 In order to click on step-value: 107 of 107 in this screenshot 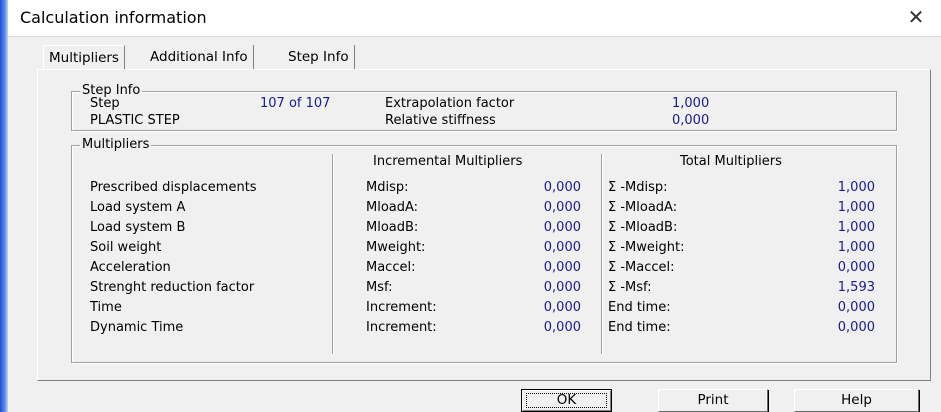, I will do `click(295, 103)`.